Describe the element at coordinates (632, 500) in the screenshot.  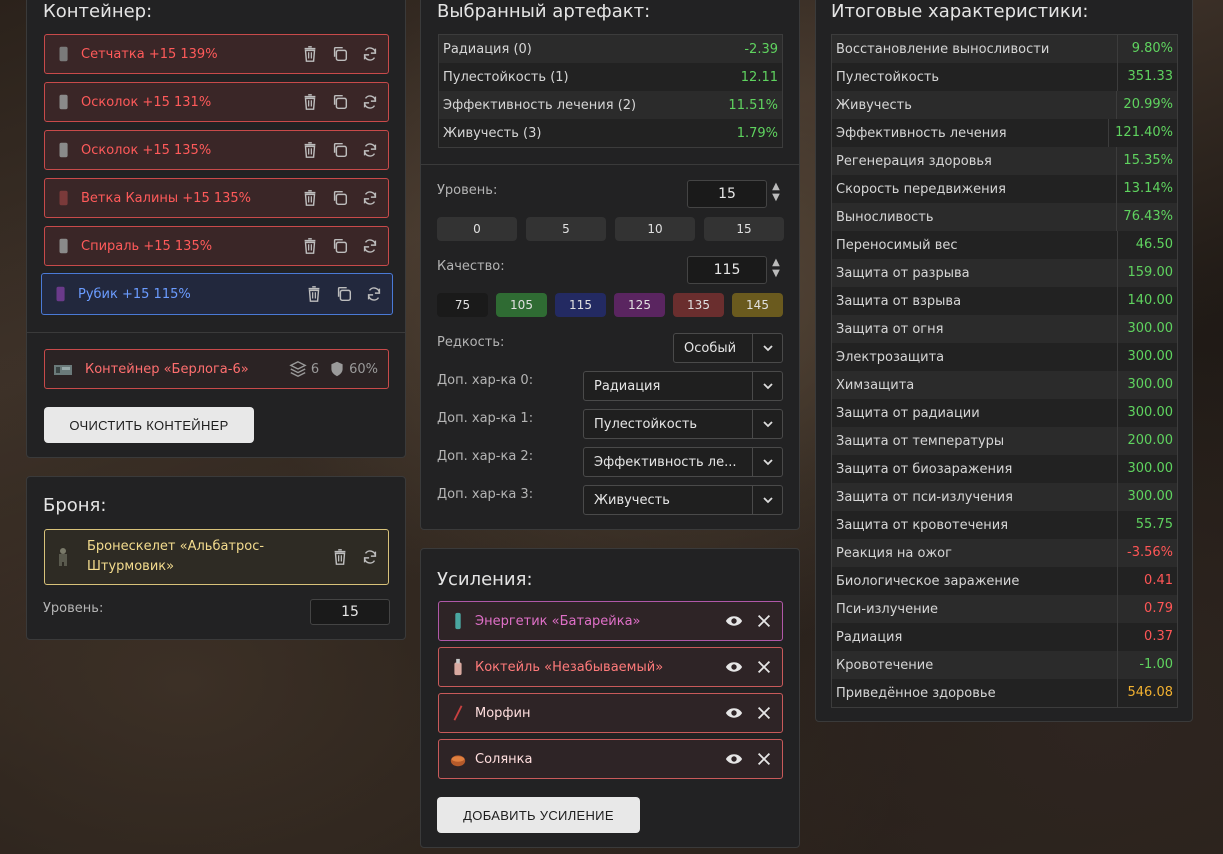
I see `extra-stat-value: Живучесть` at that location.